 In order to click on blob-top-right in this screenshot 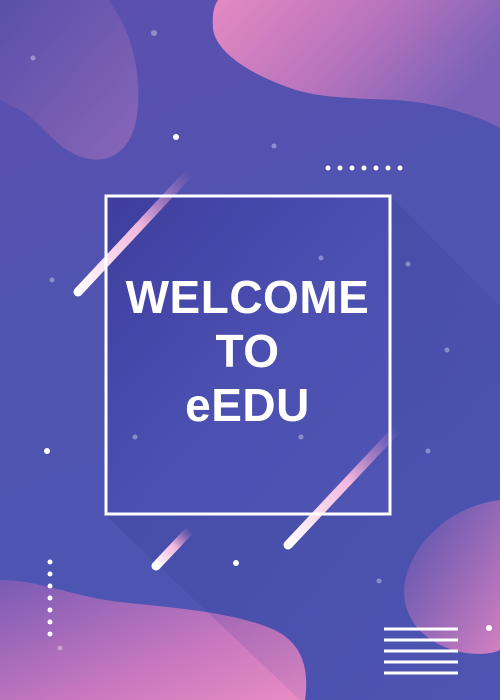, I will do `click(356, 64)`.